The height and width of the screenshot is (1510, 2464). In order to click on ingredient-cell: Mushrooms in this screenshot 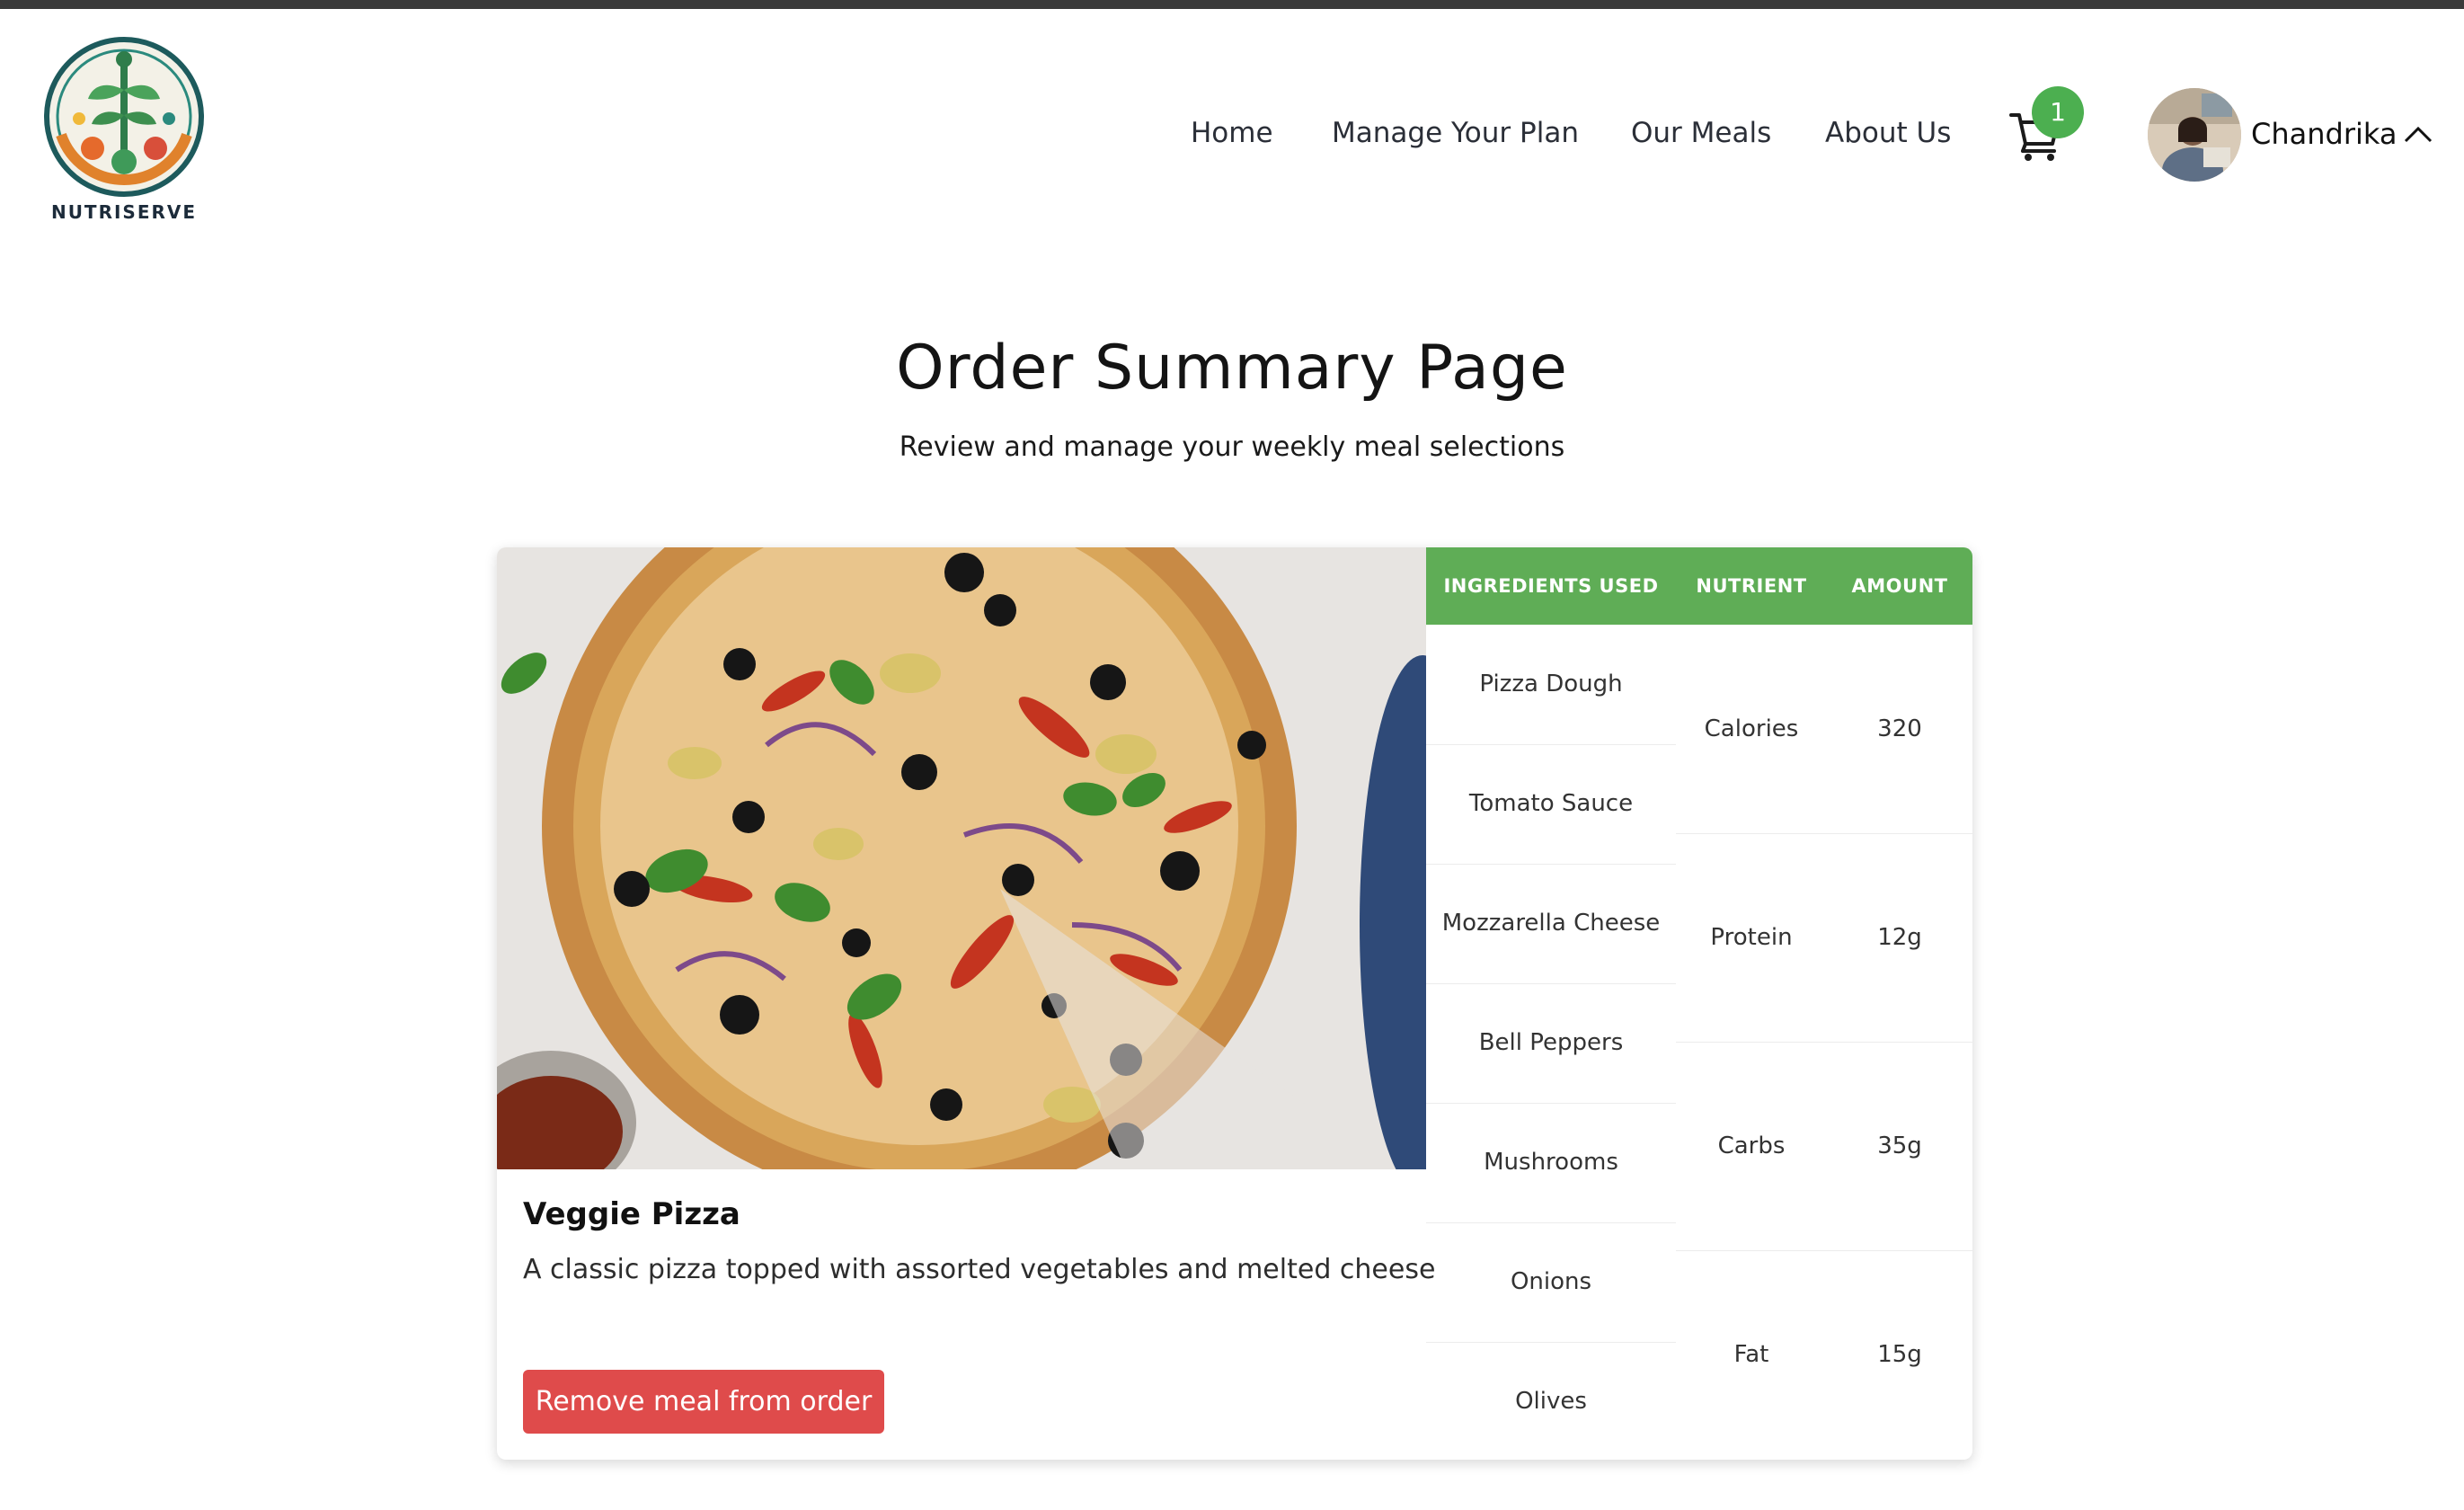, I will do `click(1551, 1163)`.